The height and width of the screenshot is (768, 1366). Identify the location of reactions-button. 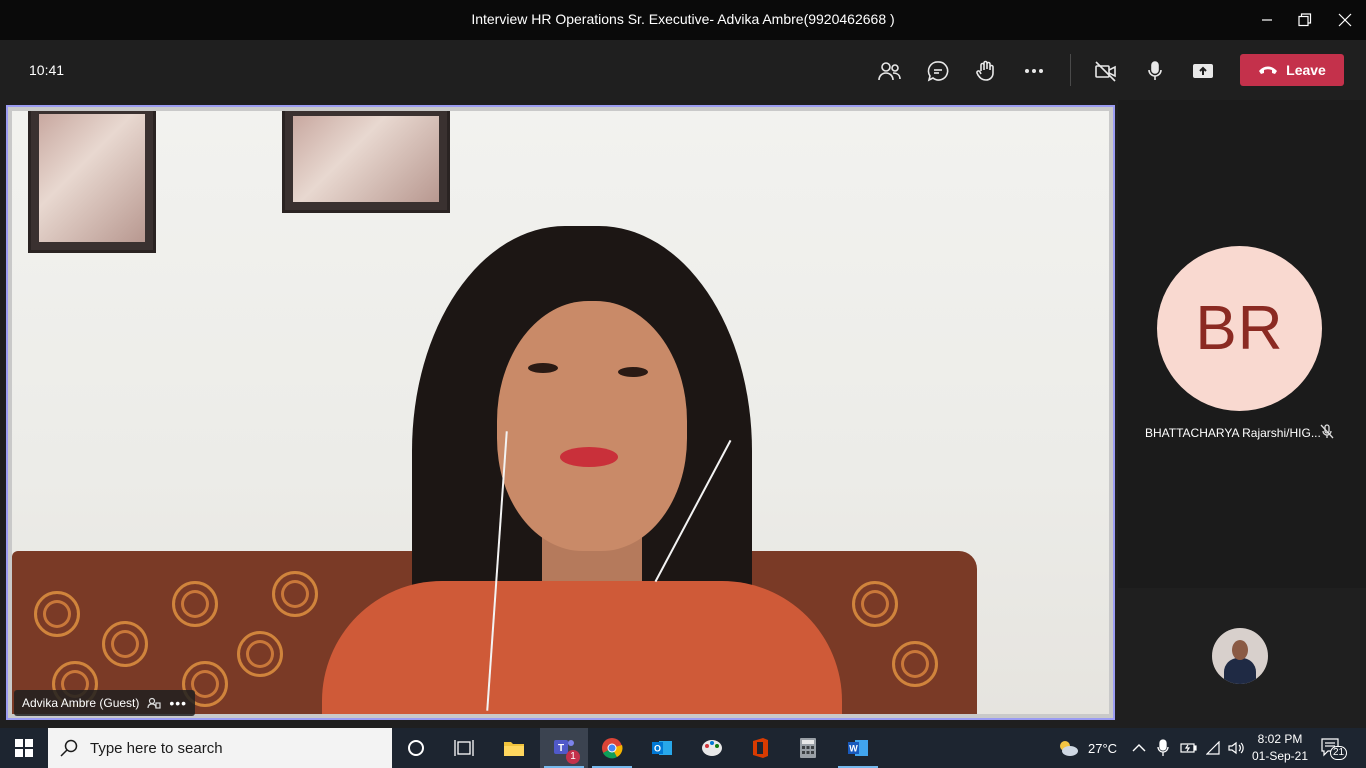
(986, 71).